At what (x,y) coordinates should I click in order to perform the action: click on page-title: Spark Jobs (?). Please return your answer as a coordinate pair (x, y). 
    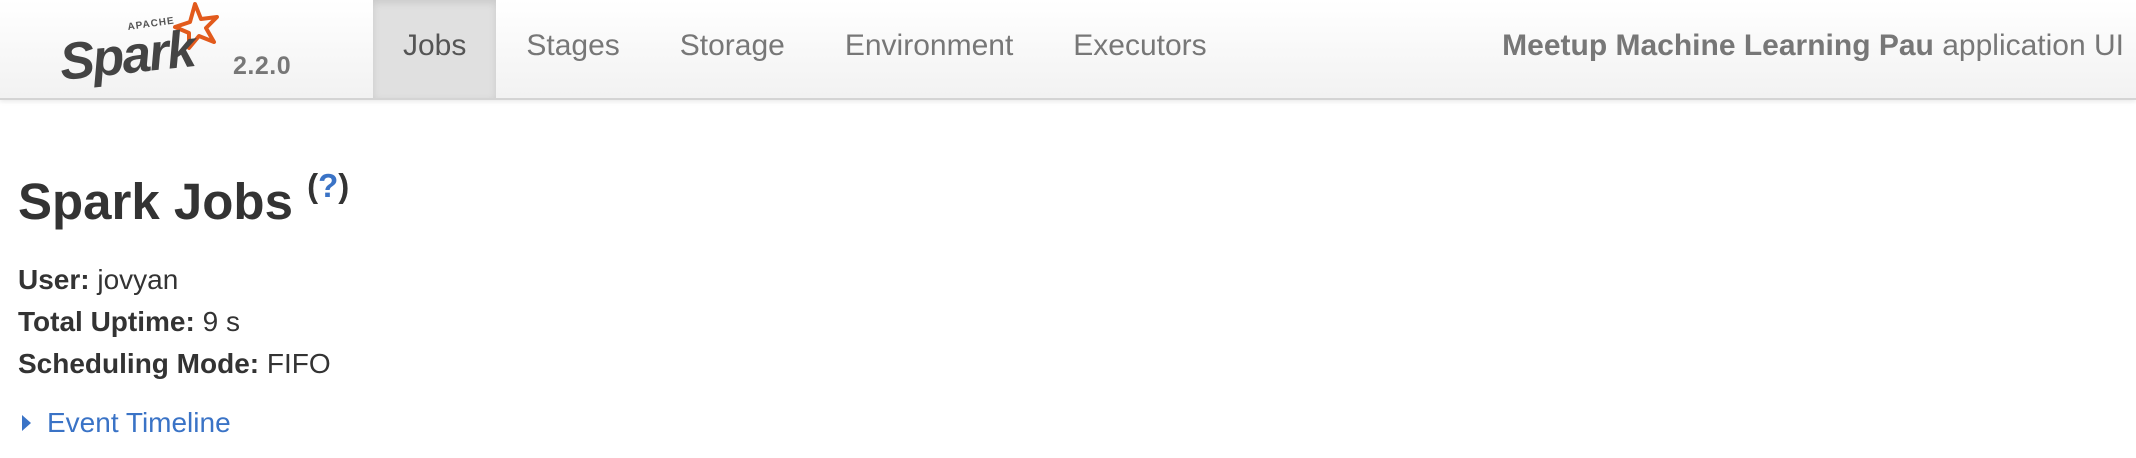
    Looking at the image, I should click on (183, 196).